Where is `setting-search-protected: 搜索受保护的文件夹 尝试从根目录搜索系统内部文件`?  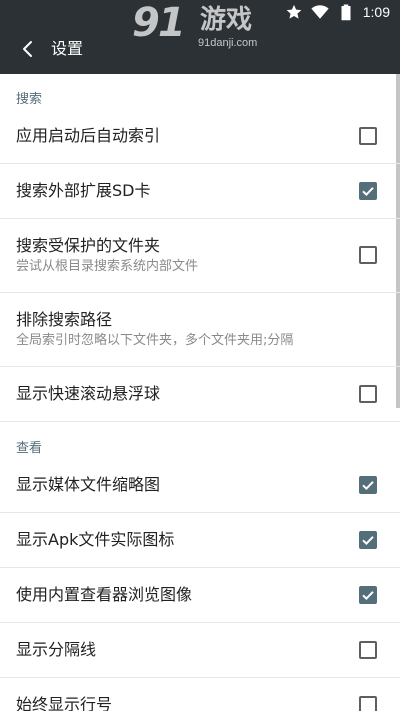
setting-search-protected: 搜索受保护的文件夹 尝试从根目录搜索系统内部文件 is located at coordinates (200, 256).